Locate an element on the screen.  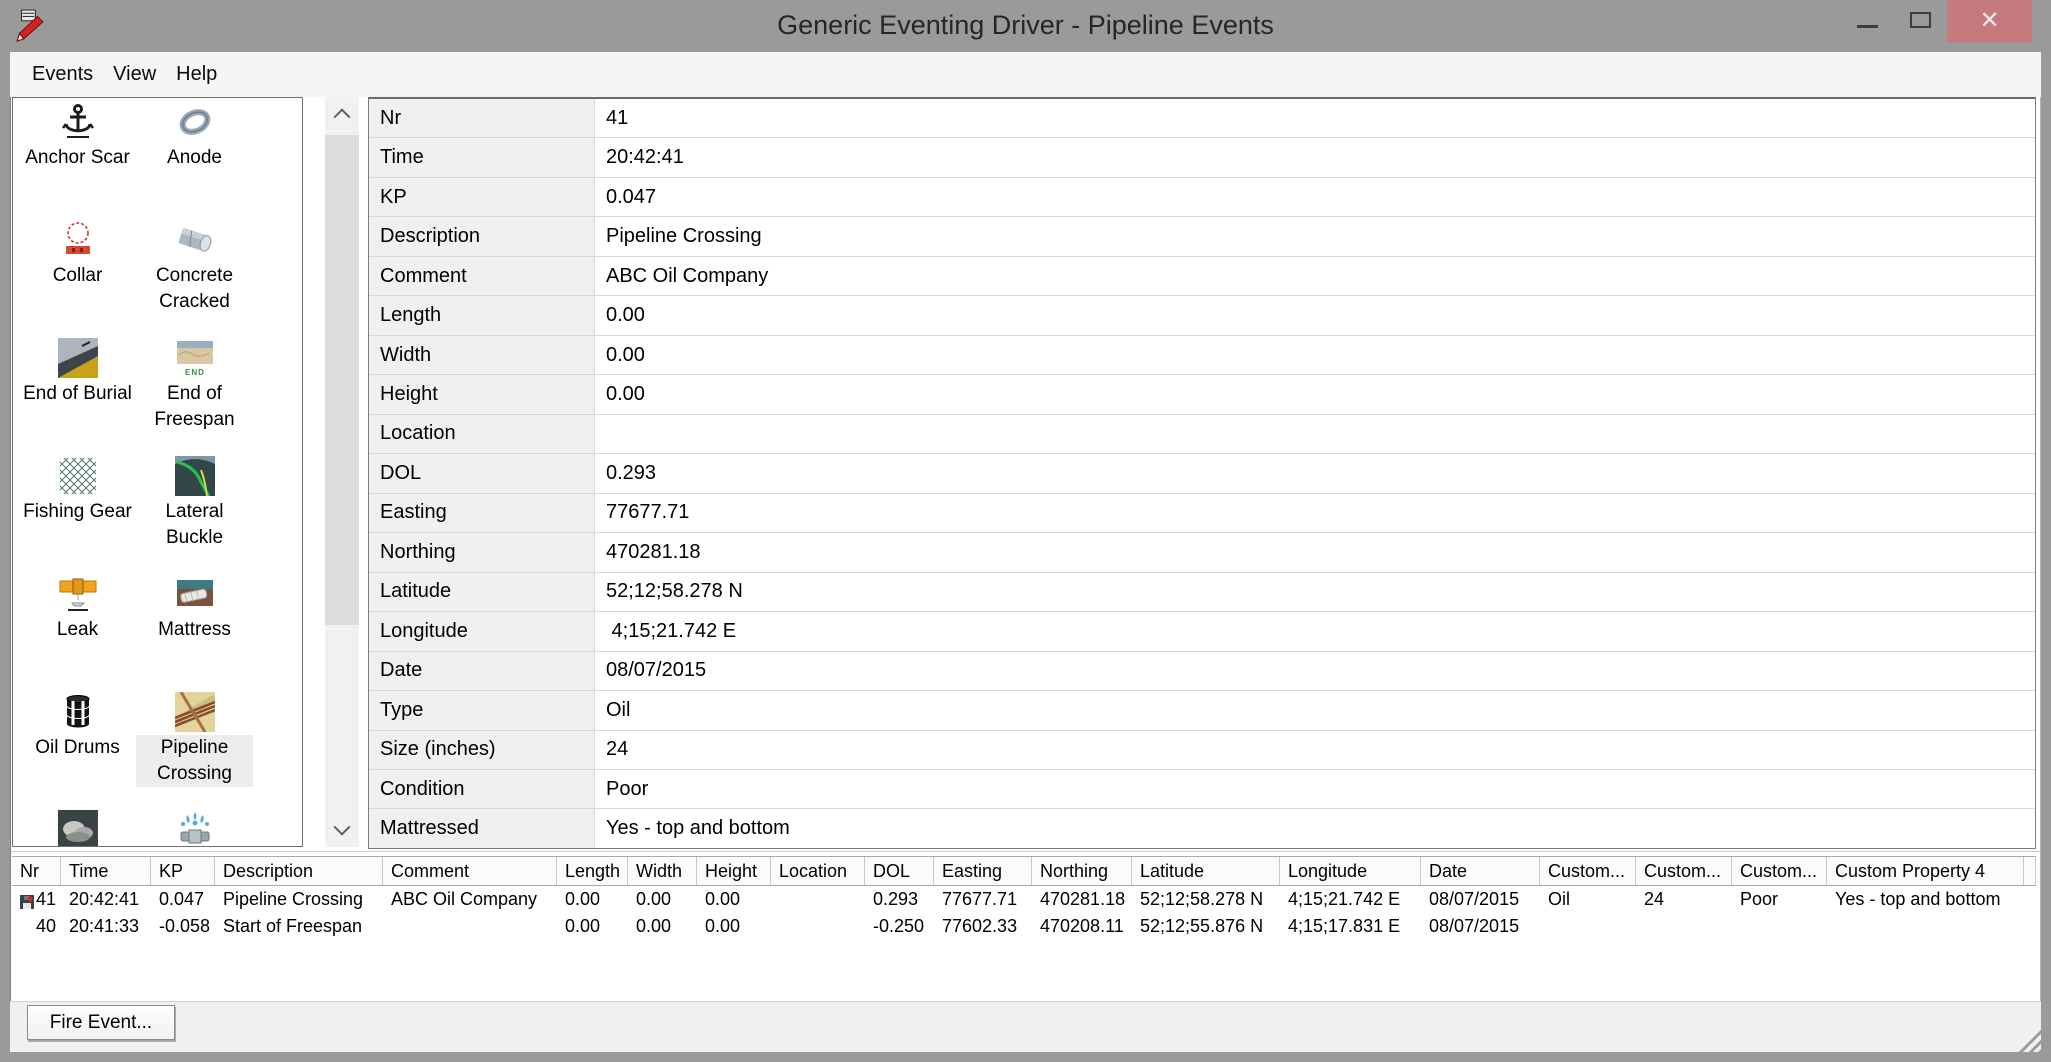
scroll-down-button is located at coordinates (342, 830).